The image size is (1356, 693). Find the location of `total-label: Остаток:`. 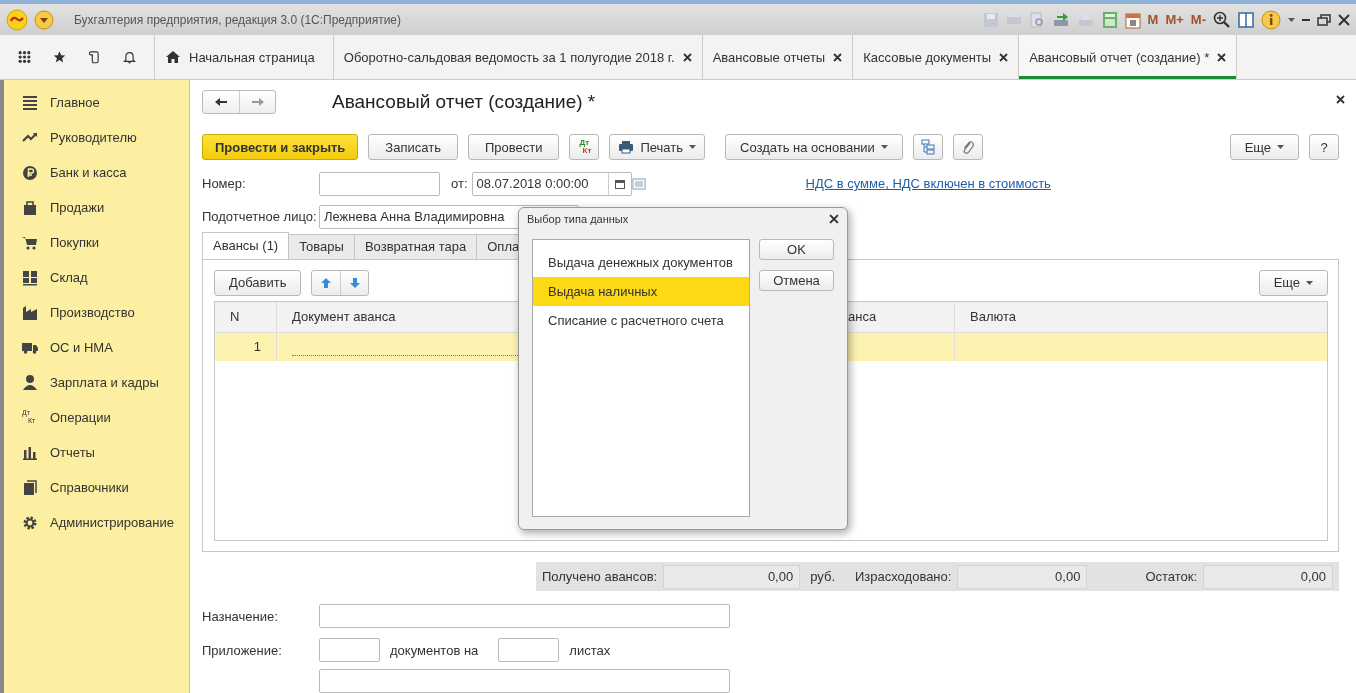

total-label: Остаток: is located at coordinates (1171, 577).